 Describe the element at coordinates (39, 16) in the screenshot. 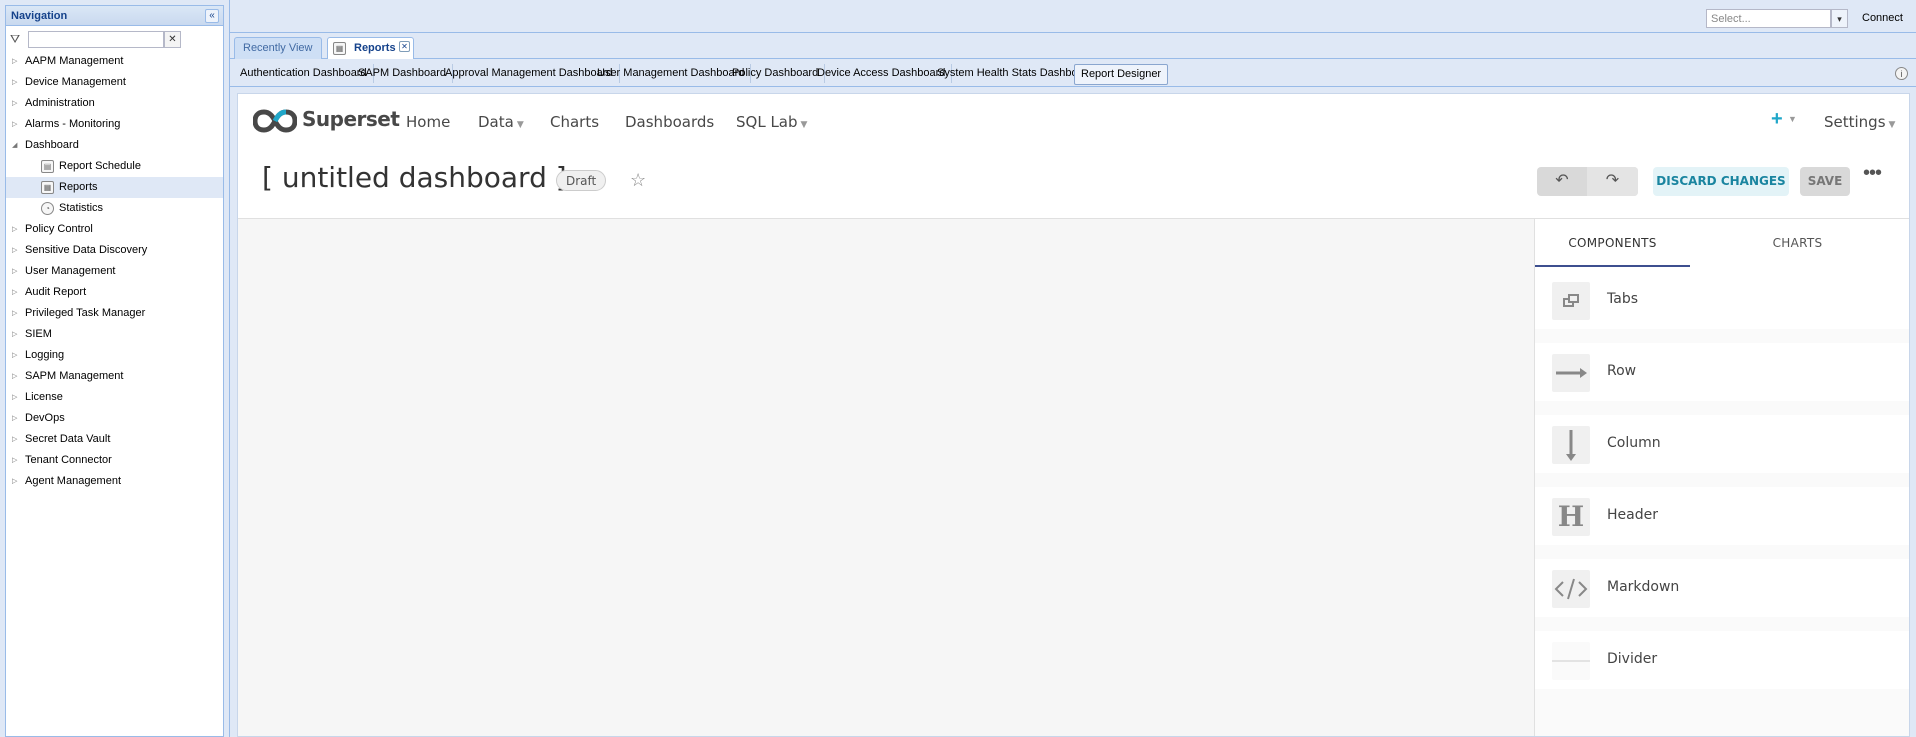

I see `navigation-title: Navigation` at that location.